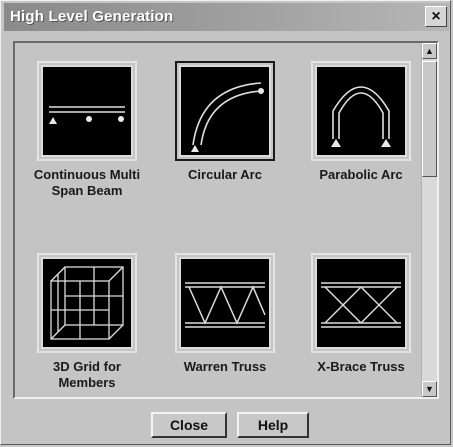 Image resolution: width=453 pixels, height=447 pixels. I want to click on x-brace-truss-icon, so click(361, 303).